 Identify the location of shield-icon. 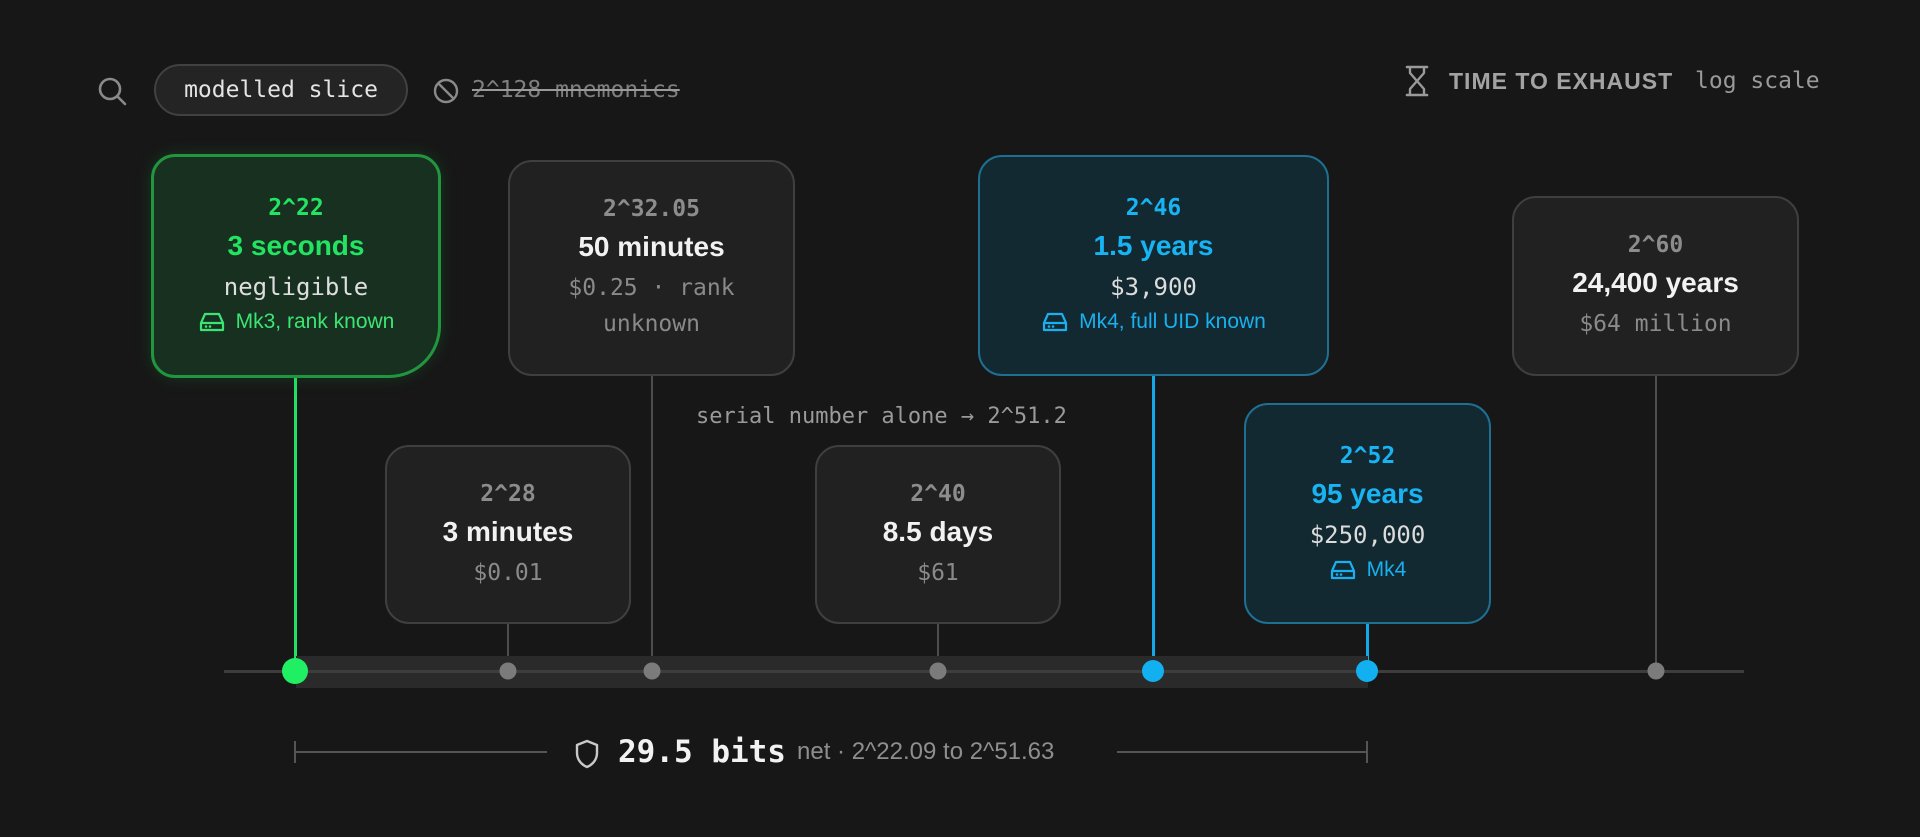
(587, 754).